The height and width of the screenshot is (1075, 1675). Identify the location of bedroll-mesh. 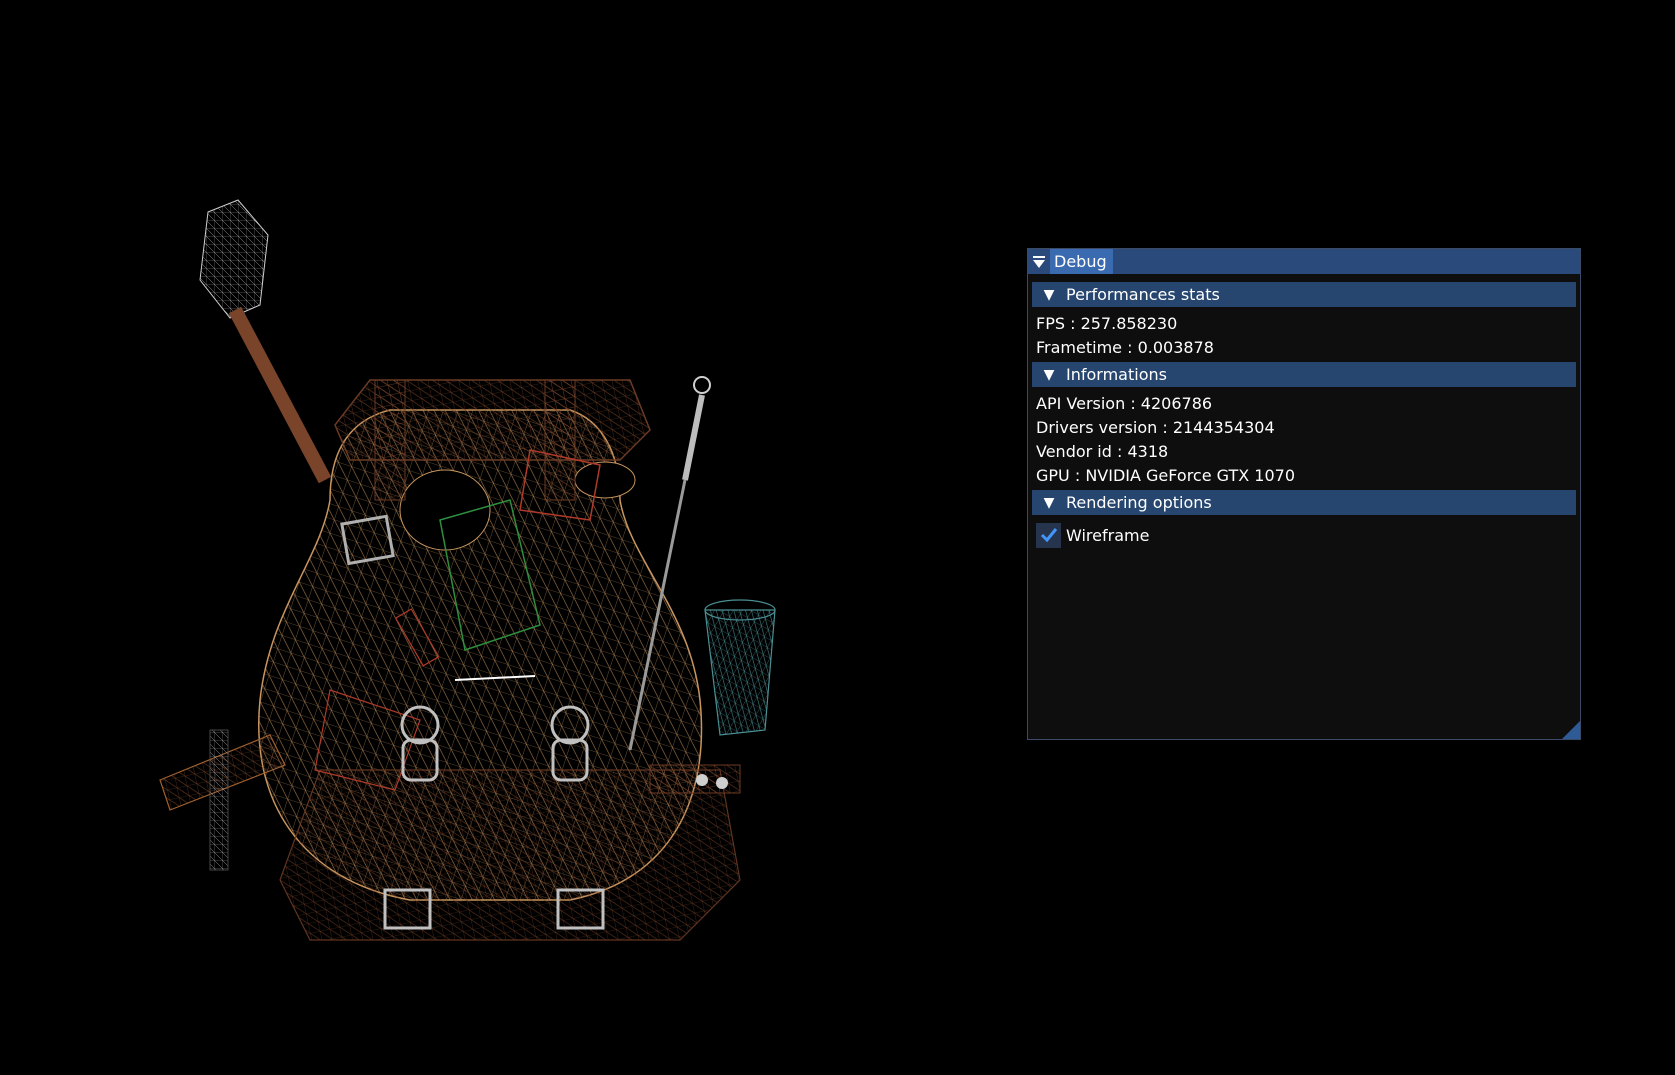
(265, 341).